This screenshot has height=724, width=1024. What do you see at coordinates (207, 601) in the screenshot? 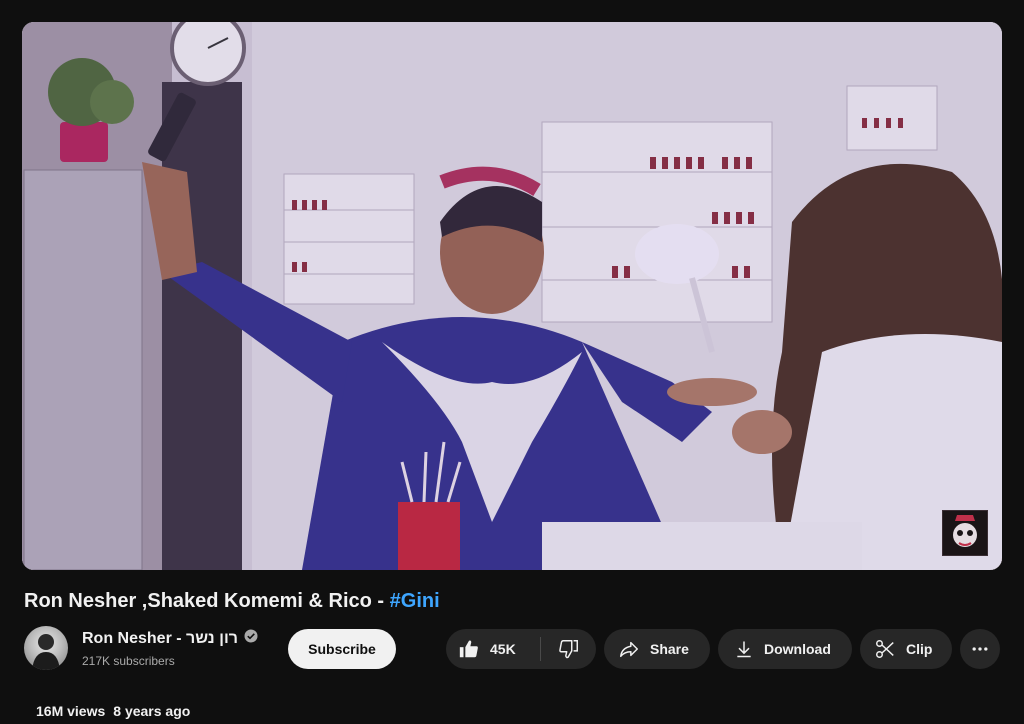
I see `video-title-text: Ron Nesher ,Shaked Komemi & Rico -` at bounding box center [207, 601].